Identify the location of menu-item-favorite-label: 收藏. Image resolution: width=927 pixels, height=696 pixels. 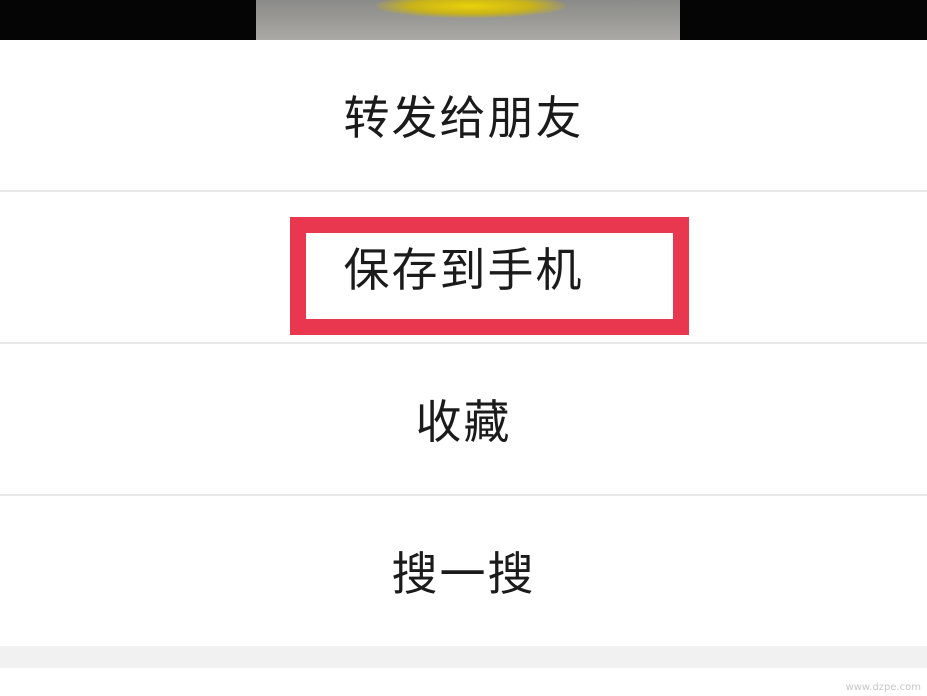
(463, 422).